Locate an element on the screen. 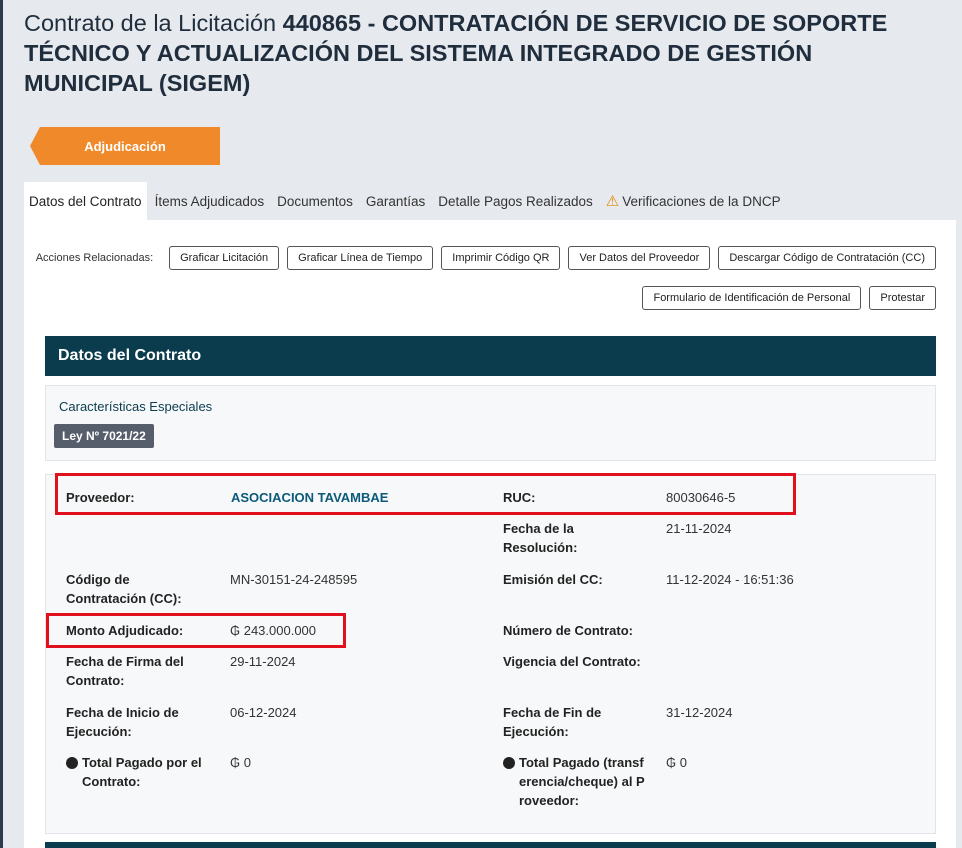  protestar-button: Protestar is located at coordinates (902, 298).